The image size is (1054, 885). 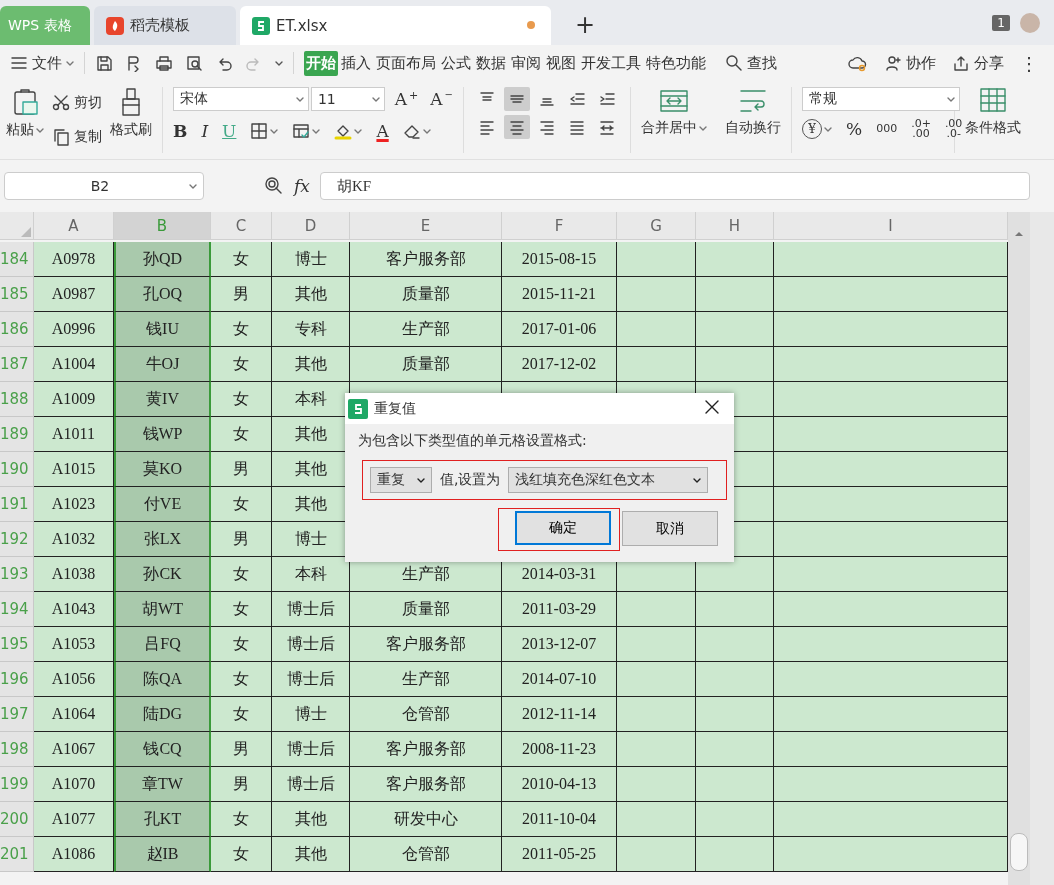 I want to click on ok-button: 确定, so click(x=563, y=528).